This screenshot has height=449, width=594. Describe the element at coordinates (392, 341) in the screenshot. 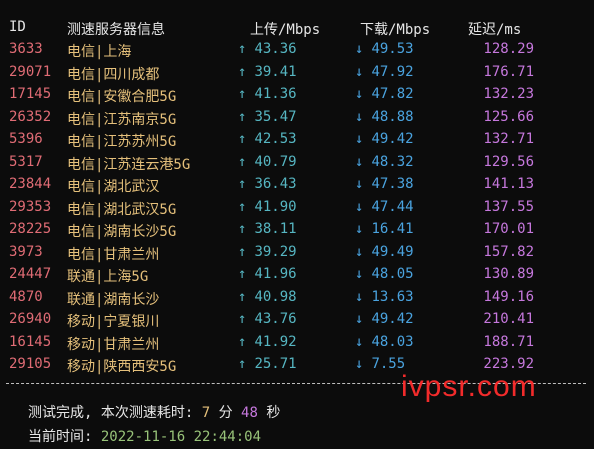

I see `download-speed-value: 48.03` at that location.